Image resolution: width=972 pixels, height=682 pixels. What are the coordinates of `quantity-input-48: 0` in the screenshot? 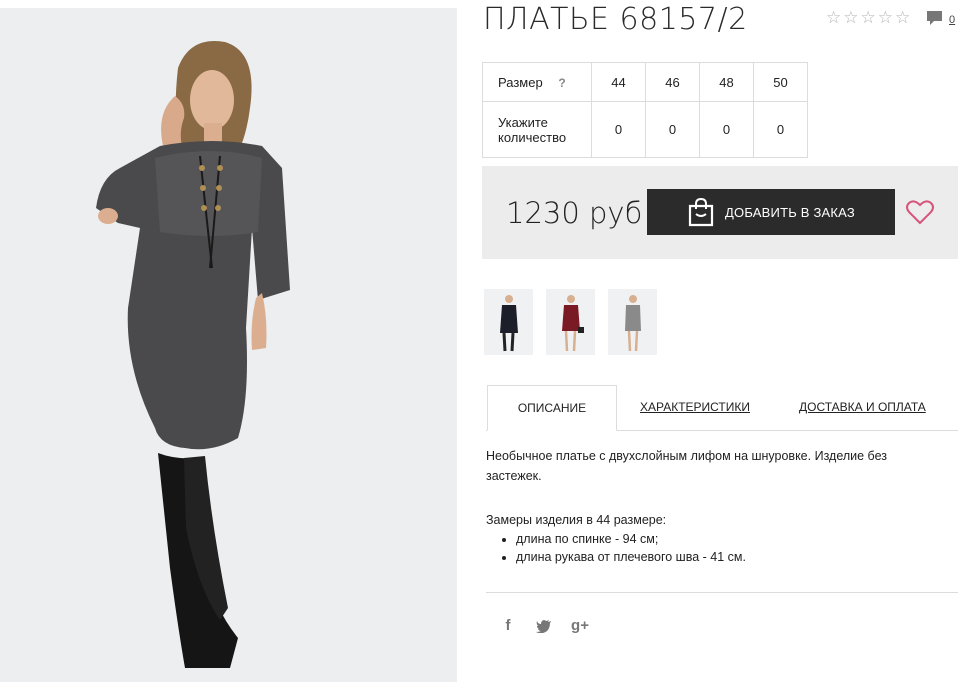 It's located at (726, 129).